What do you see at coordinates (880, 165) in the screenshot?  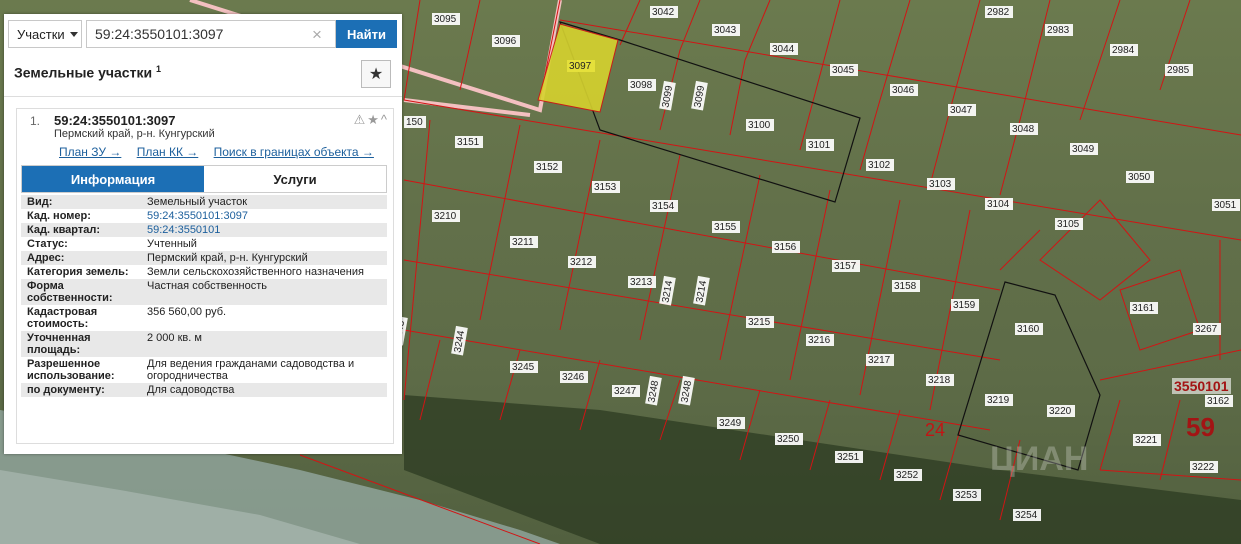 I see `plot-label: 3102` at bounding box center [880, 165].